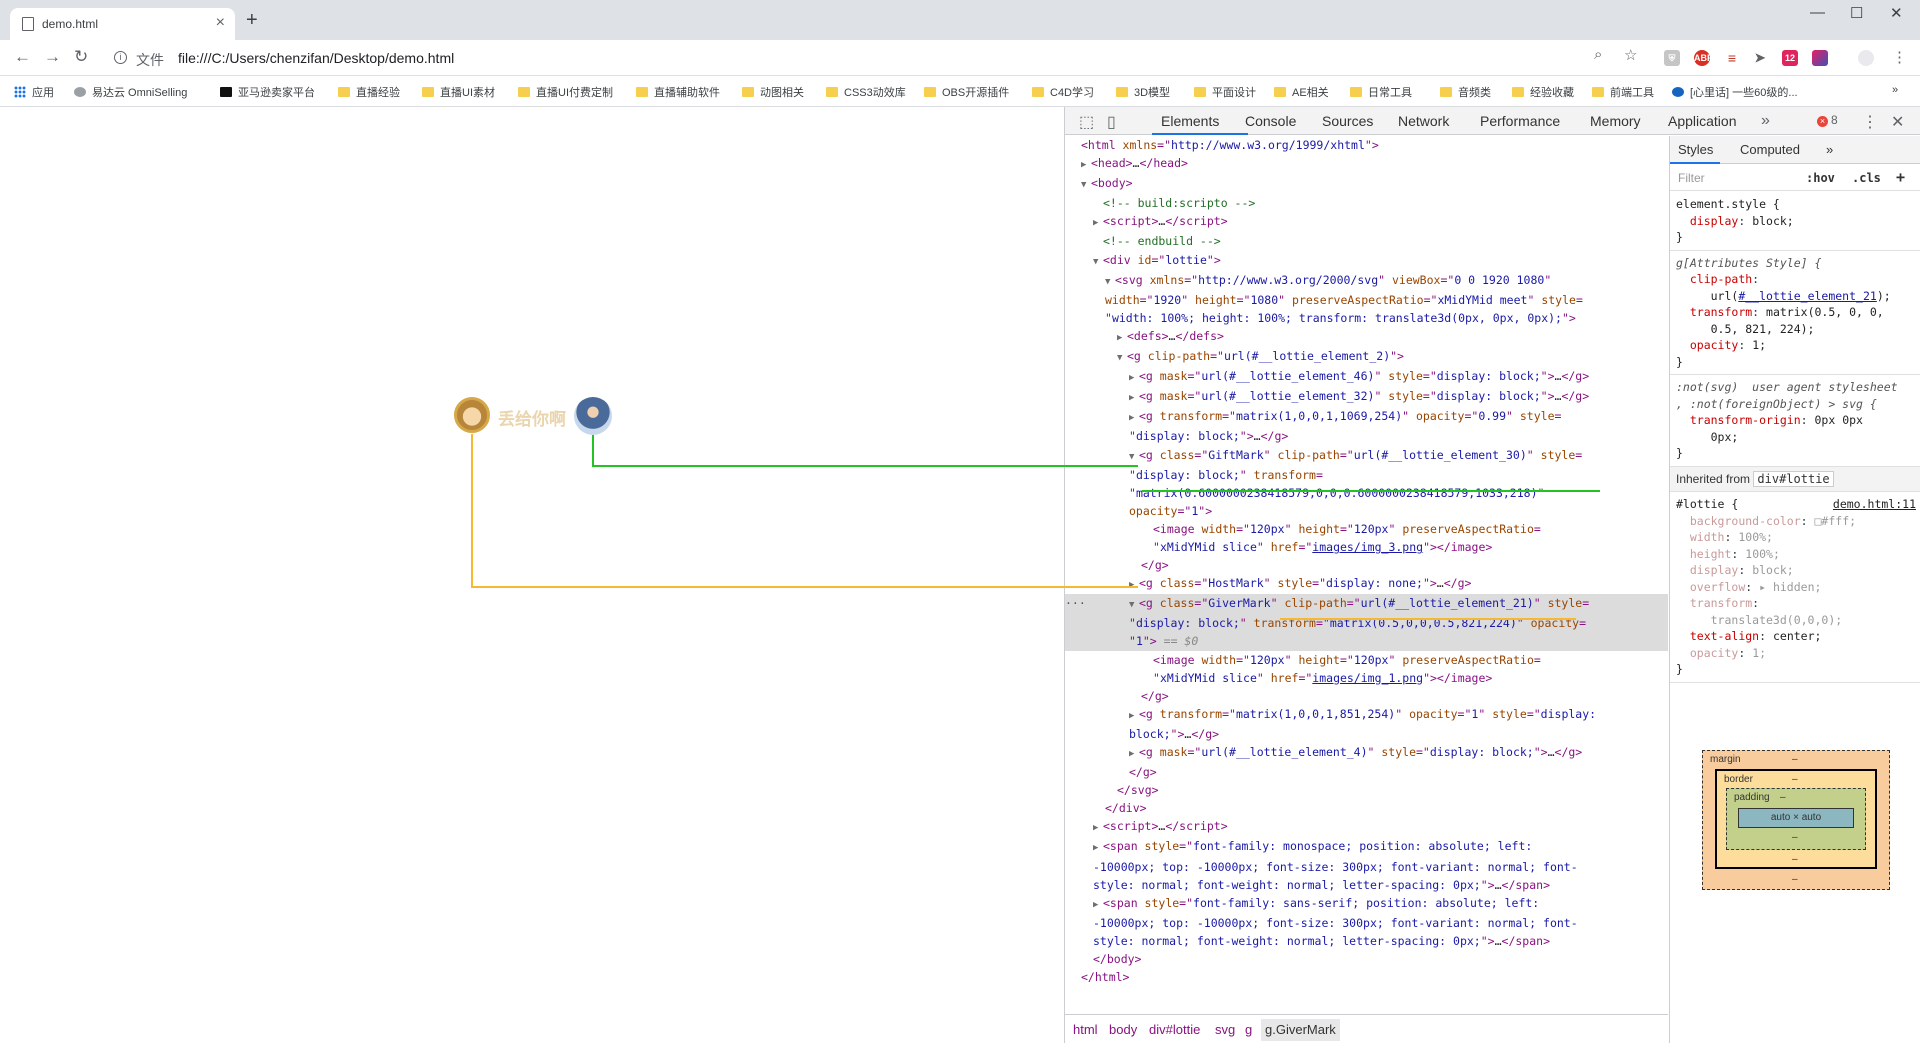  What do you see at coordinates (1691, 178) in the screenshot?
I see `styles-filter-input: Filter` at bounding box center [1691, 178].